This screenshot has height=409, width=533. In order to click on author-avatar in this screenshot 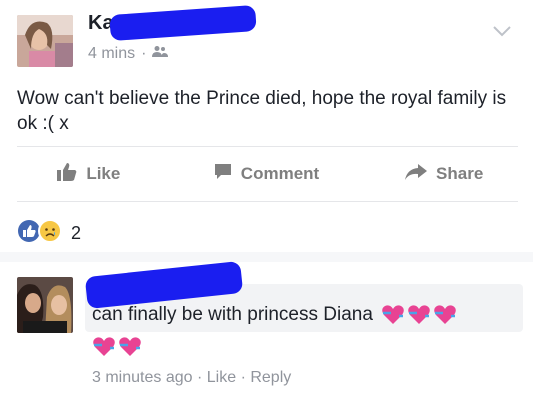, I will do `click(45, 41)`.